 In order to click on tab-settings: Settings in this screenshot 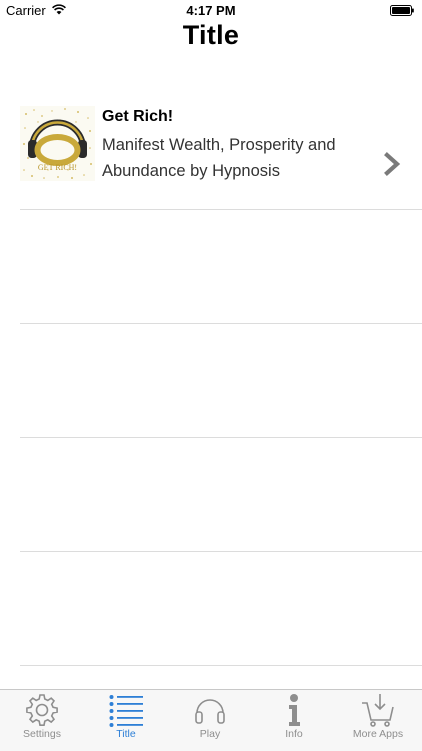, I will do `click(42, 720)`.